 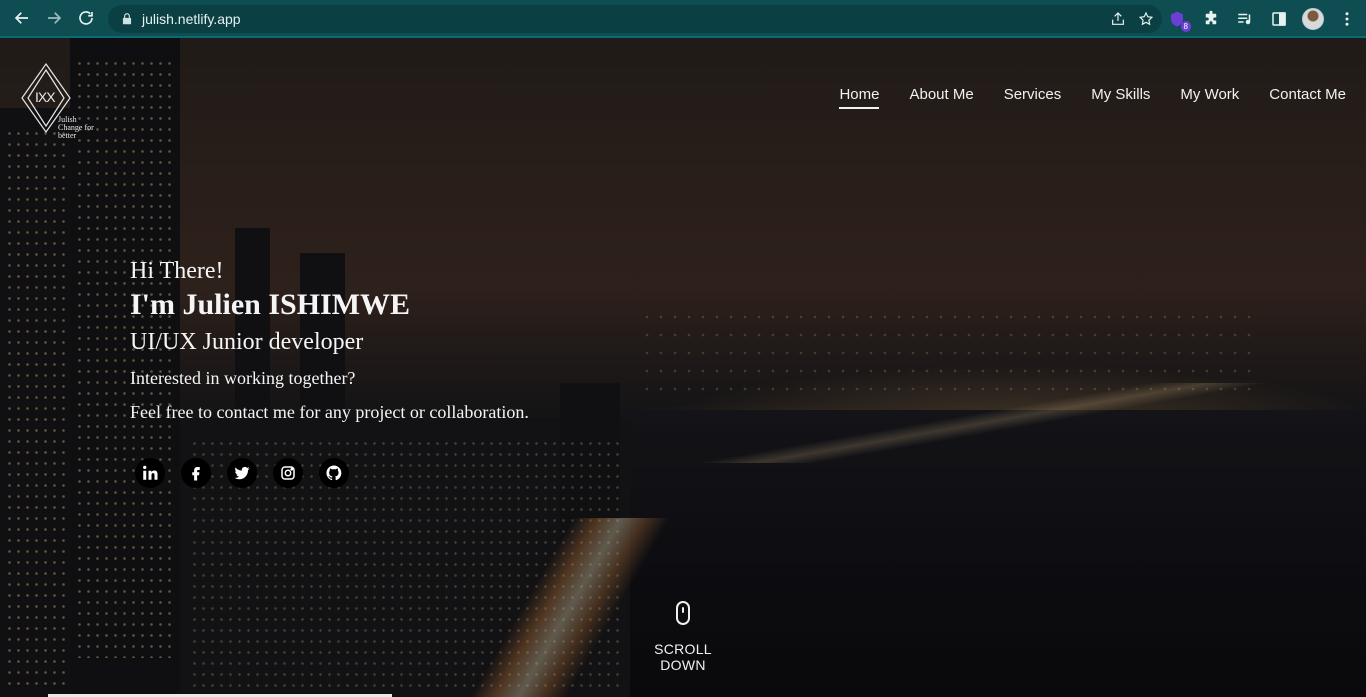 I want to click on arrow-right-icon, so click(x=55, y=18).